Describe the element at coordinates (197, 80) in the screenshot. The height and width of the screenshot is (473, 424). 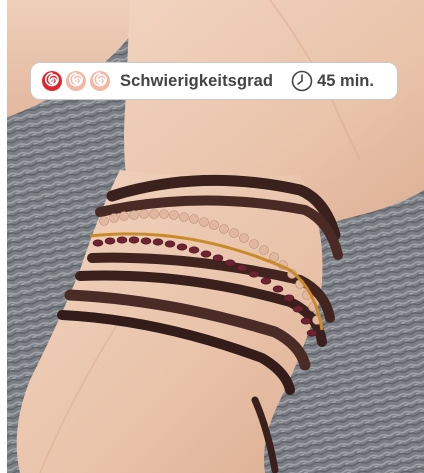
I see `difficulty-label: Schwierigkeitsgrad` at that location.